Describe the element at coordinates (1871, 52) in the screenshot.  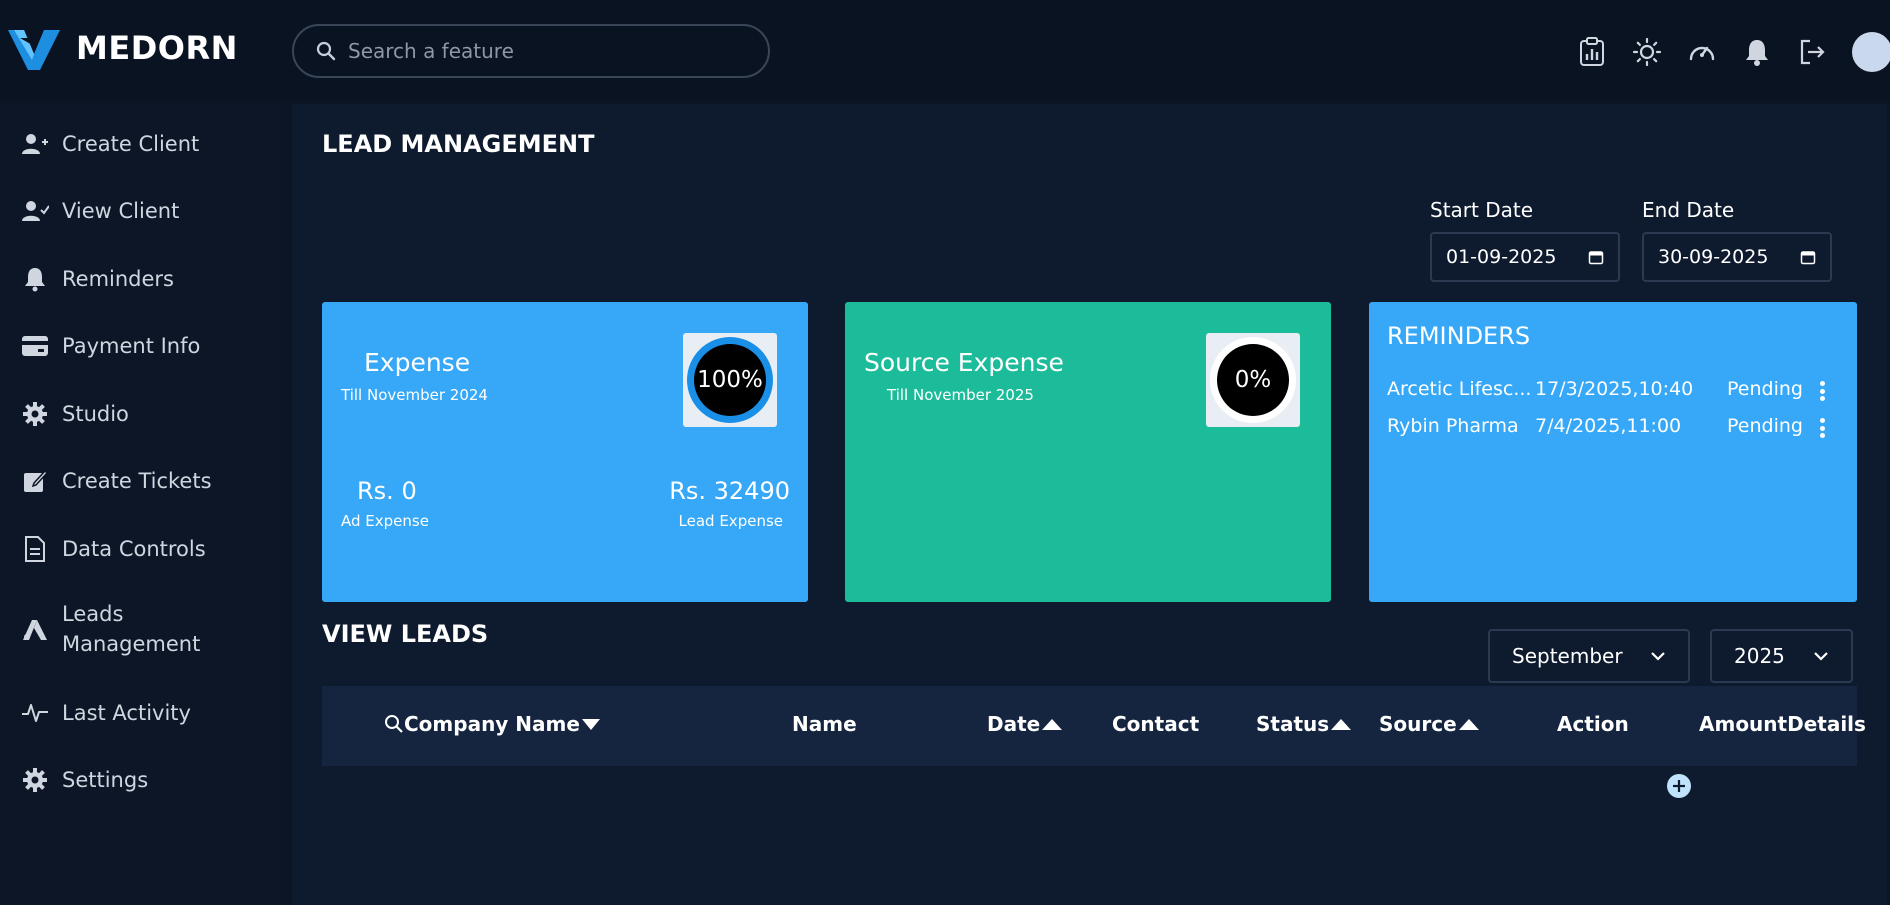
I see `avatar` at that location.